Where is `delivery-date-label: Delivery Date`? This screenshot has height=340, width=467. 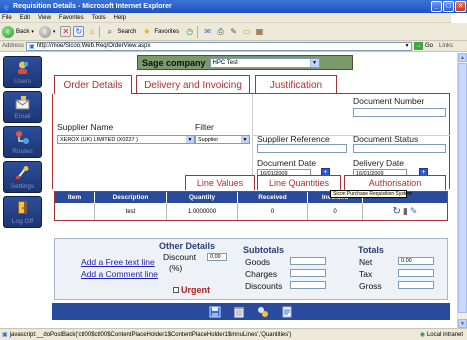
delivery-date-label: Delivery Date is located at coordinates (379, 163).